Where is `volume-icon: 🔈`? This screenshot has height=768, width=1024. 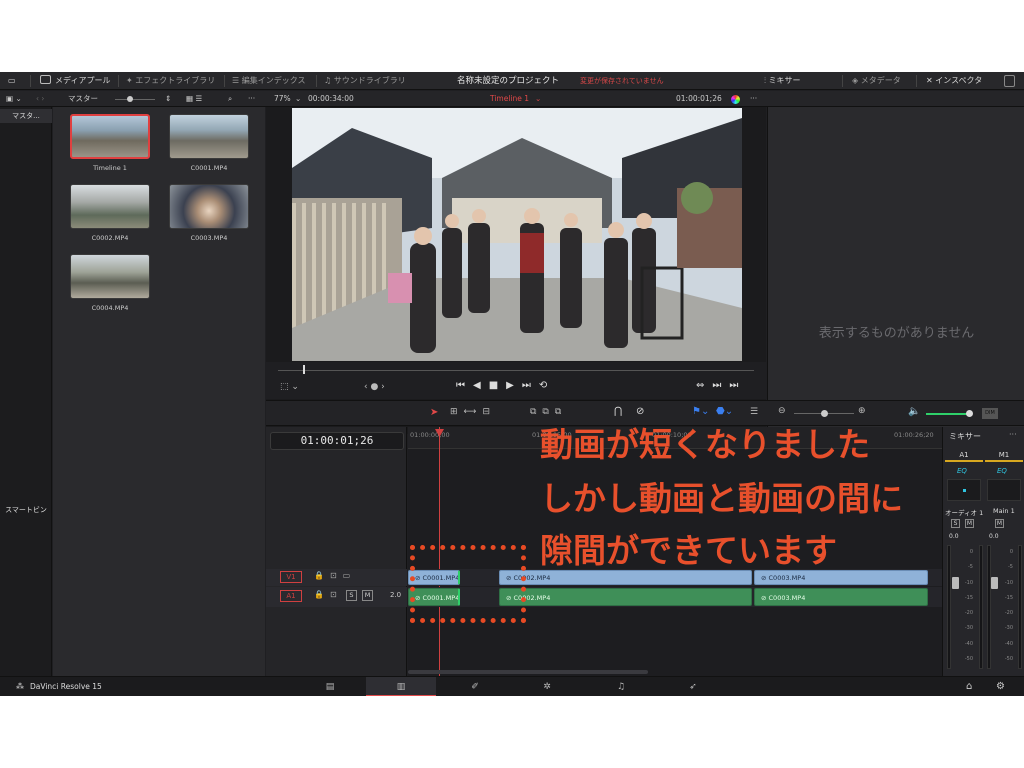 volume-icon: 🔈 is located at coordinates (914, 411).